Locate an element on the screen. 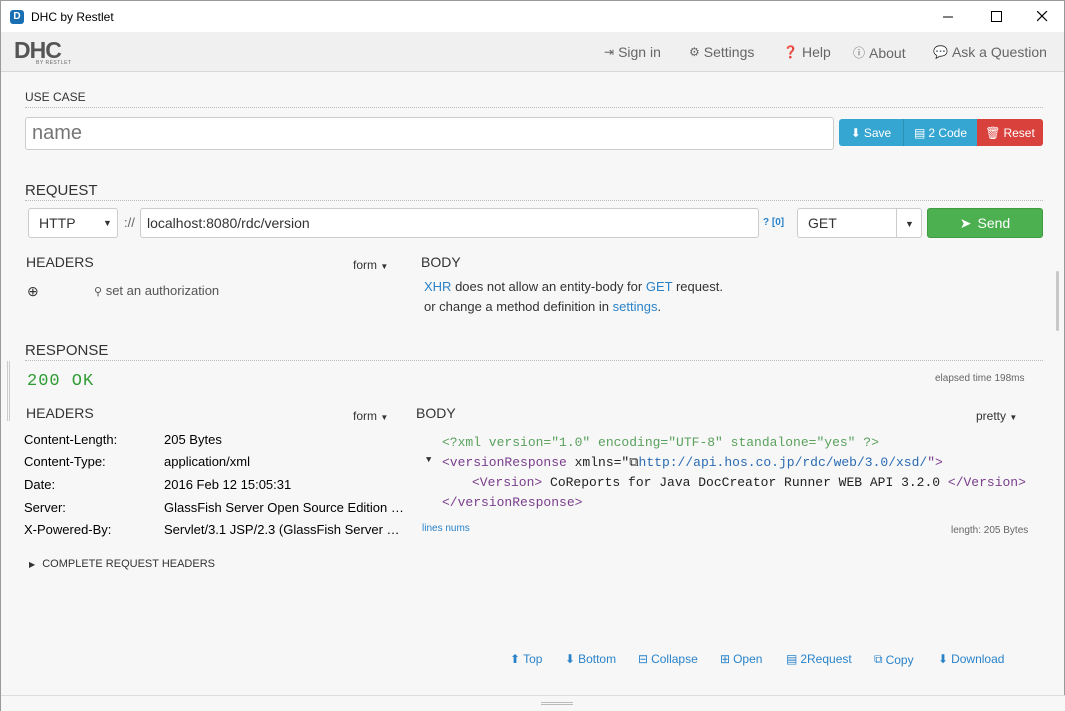 This screenshot has width=1065, height=711. vertical-scrollbar is located at coordinates (1059, 383).